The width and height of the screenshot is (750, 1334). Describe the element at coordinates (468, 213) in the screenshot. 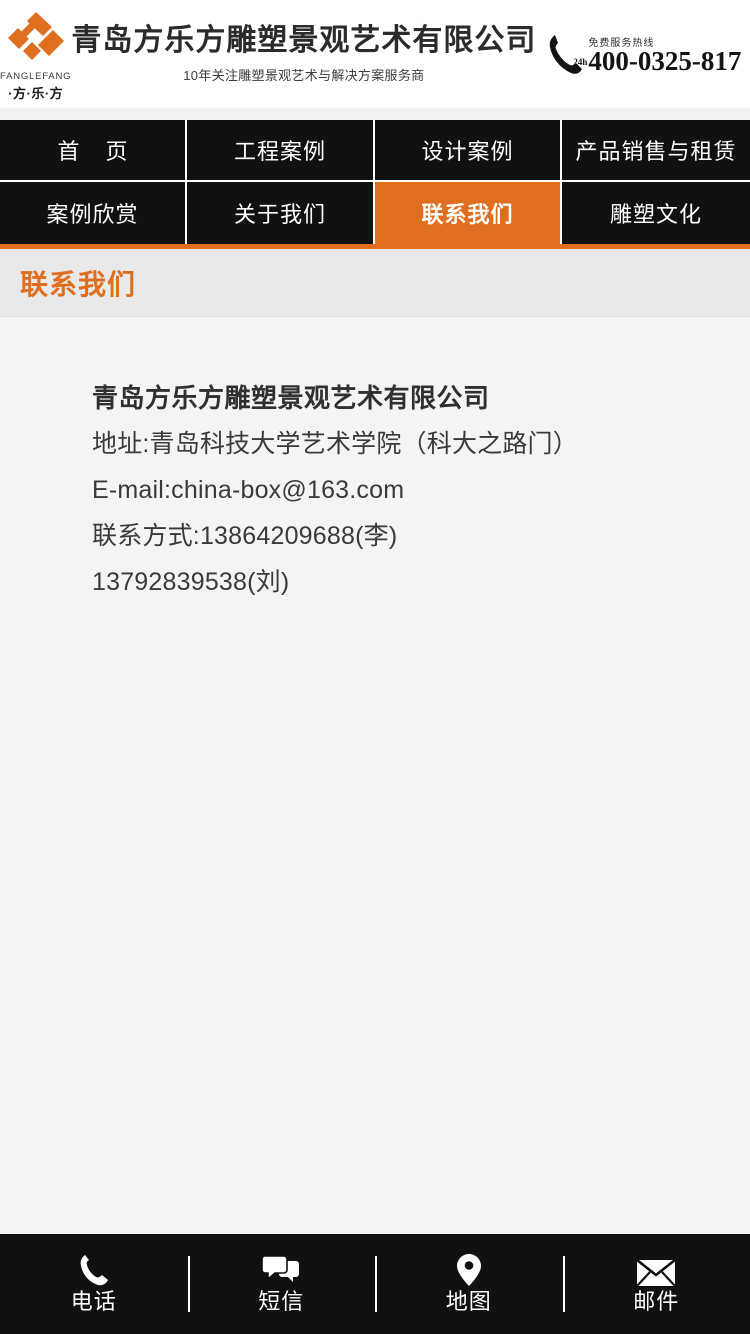

I see `nav-item-contact-us: 联系我们` at that location.